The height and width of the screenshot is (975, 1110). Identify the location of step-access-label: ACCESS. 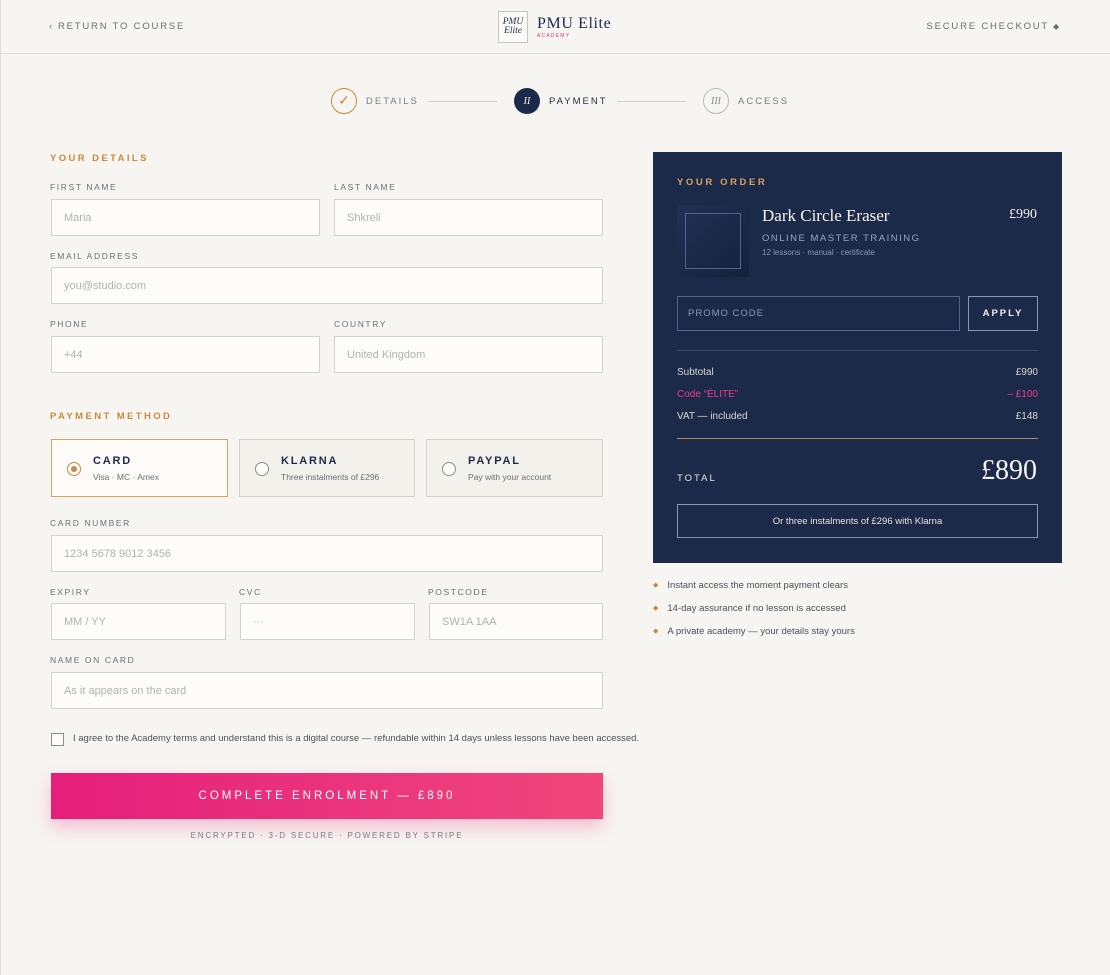
(764, 101).